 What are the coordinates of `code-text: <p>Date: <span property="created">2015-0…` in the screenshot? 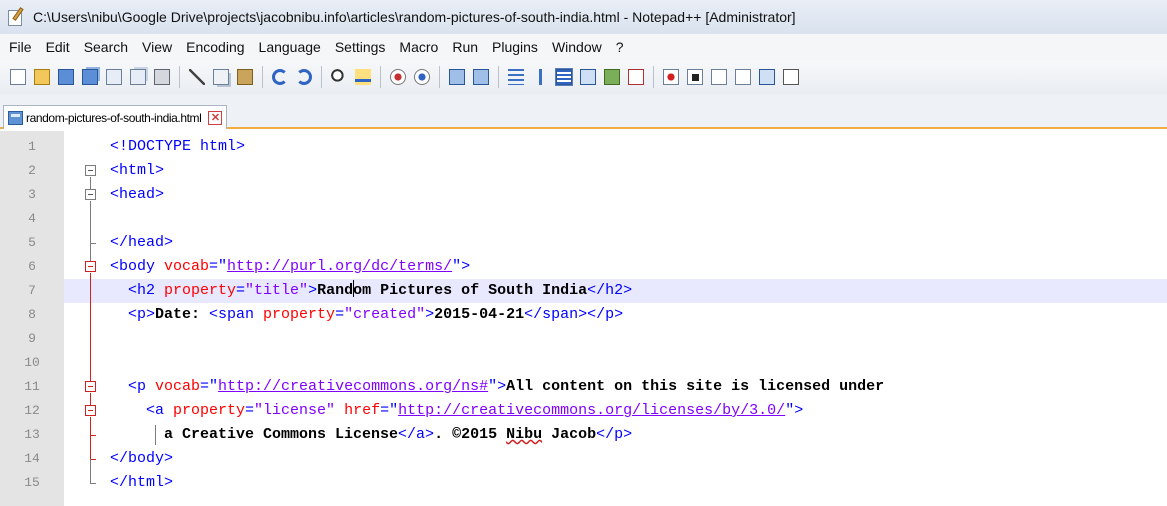 It's located at (366, 315).